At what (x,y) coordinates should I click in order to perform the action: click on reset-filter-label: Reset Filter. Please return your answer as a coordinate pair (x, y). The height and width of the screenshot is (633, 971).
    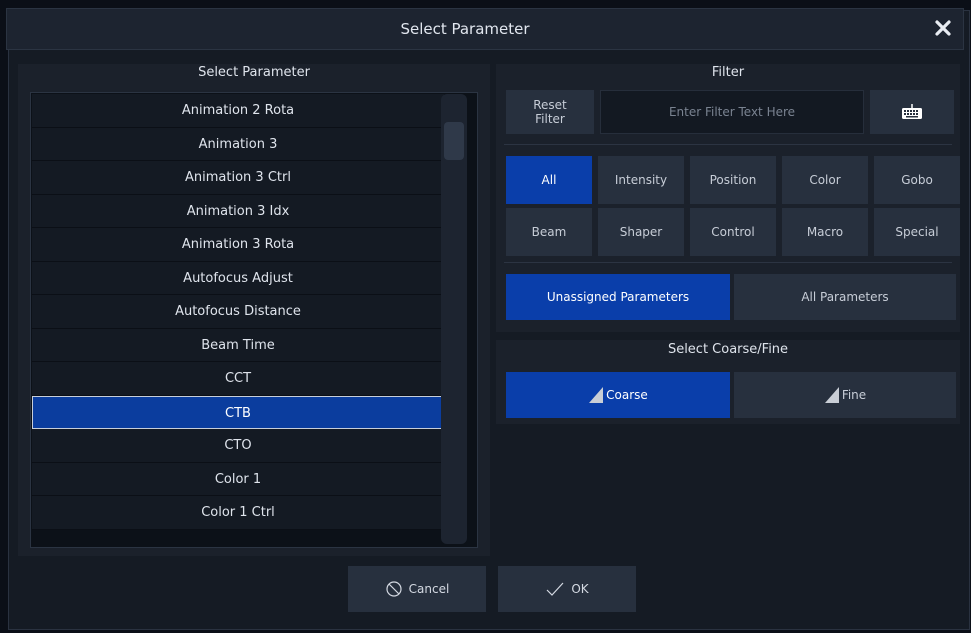
    Looking at the image, I should click on (550, 112).